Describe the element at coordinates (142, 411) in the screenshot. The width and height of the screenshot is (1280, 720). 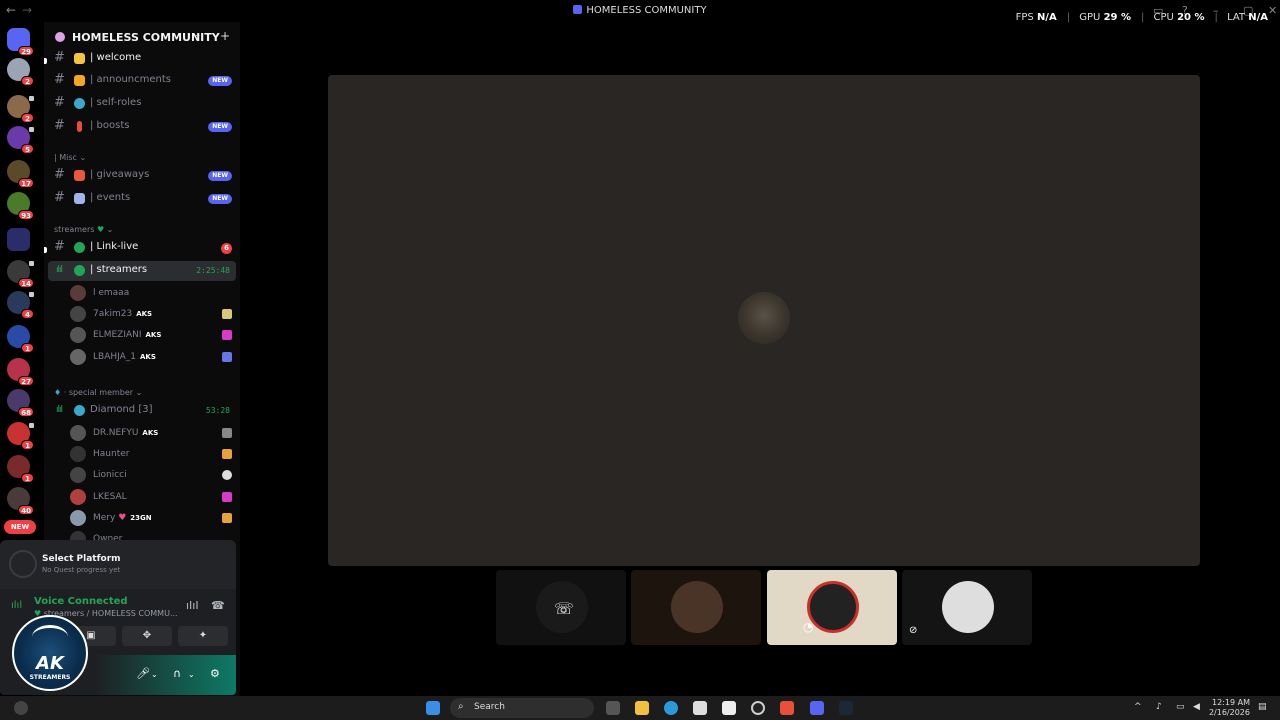
I see `voice-channel-diamond: ılıl Diamond [3] 53:28` at that location.